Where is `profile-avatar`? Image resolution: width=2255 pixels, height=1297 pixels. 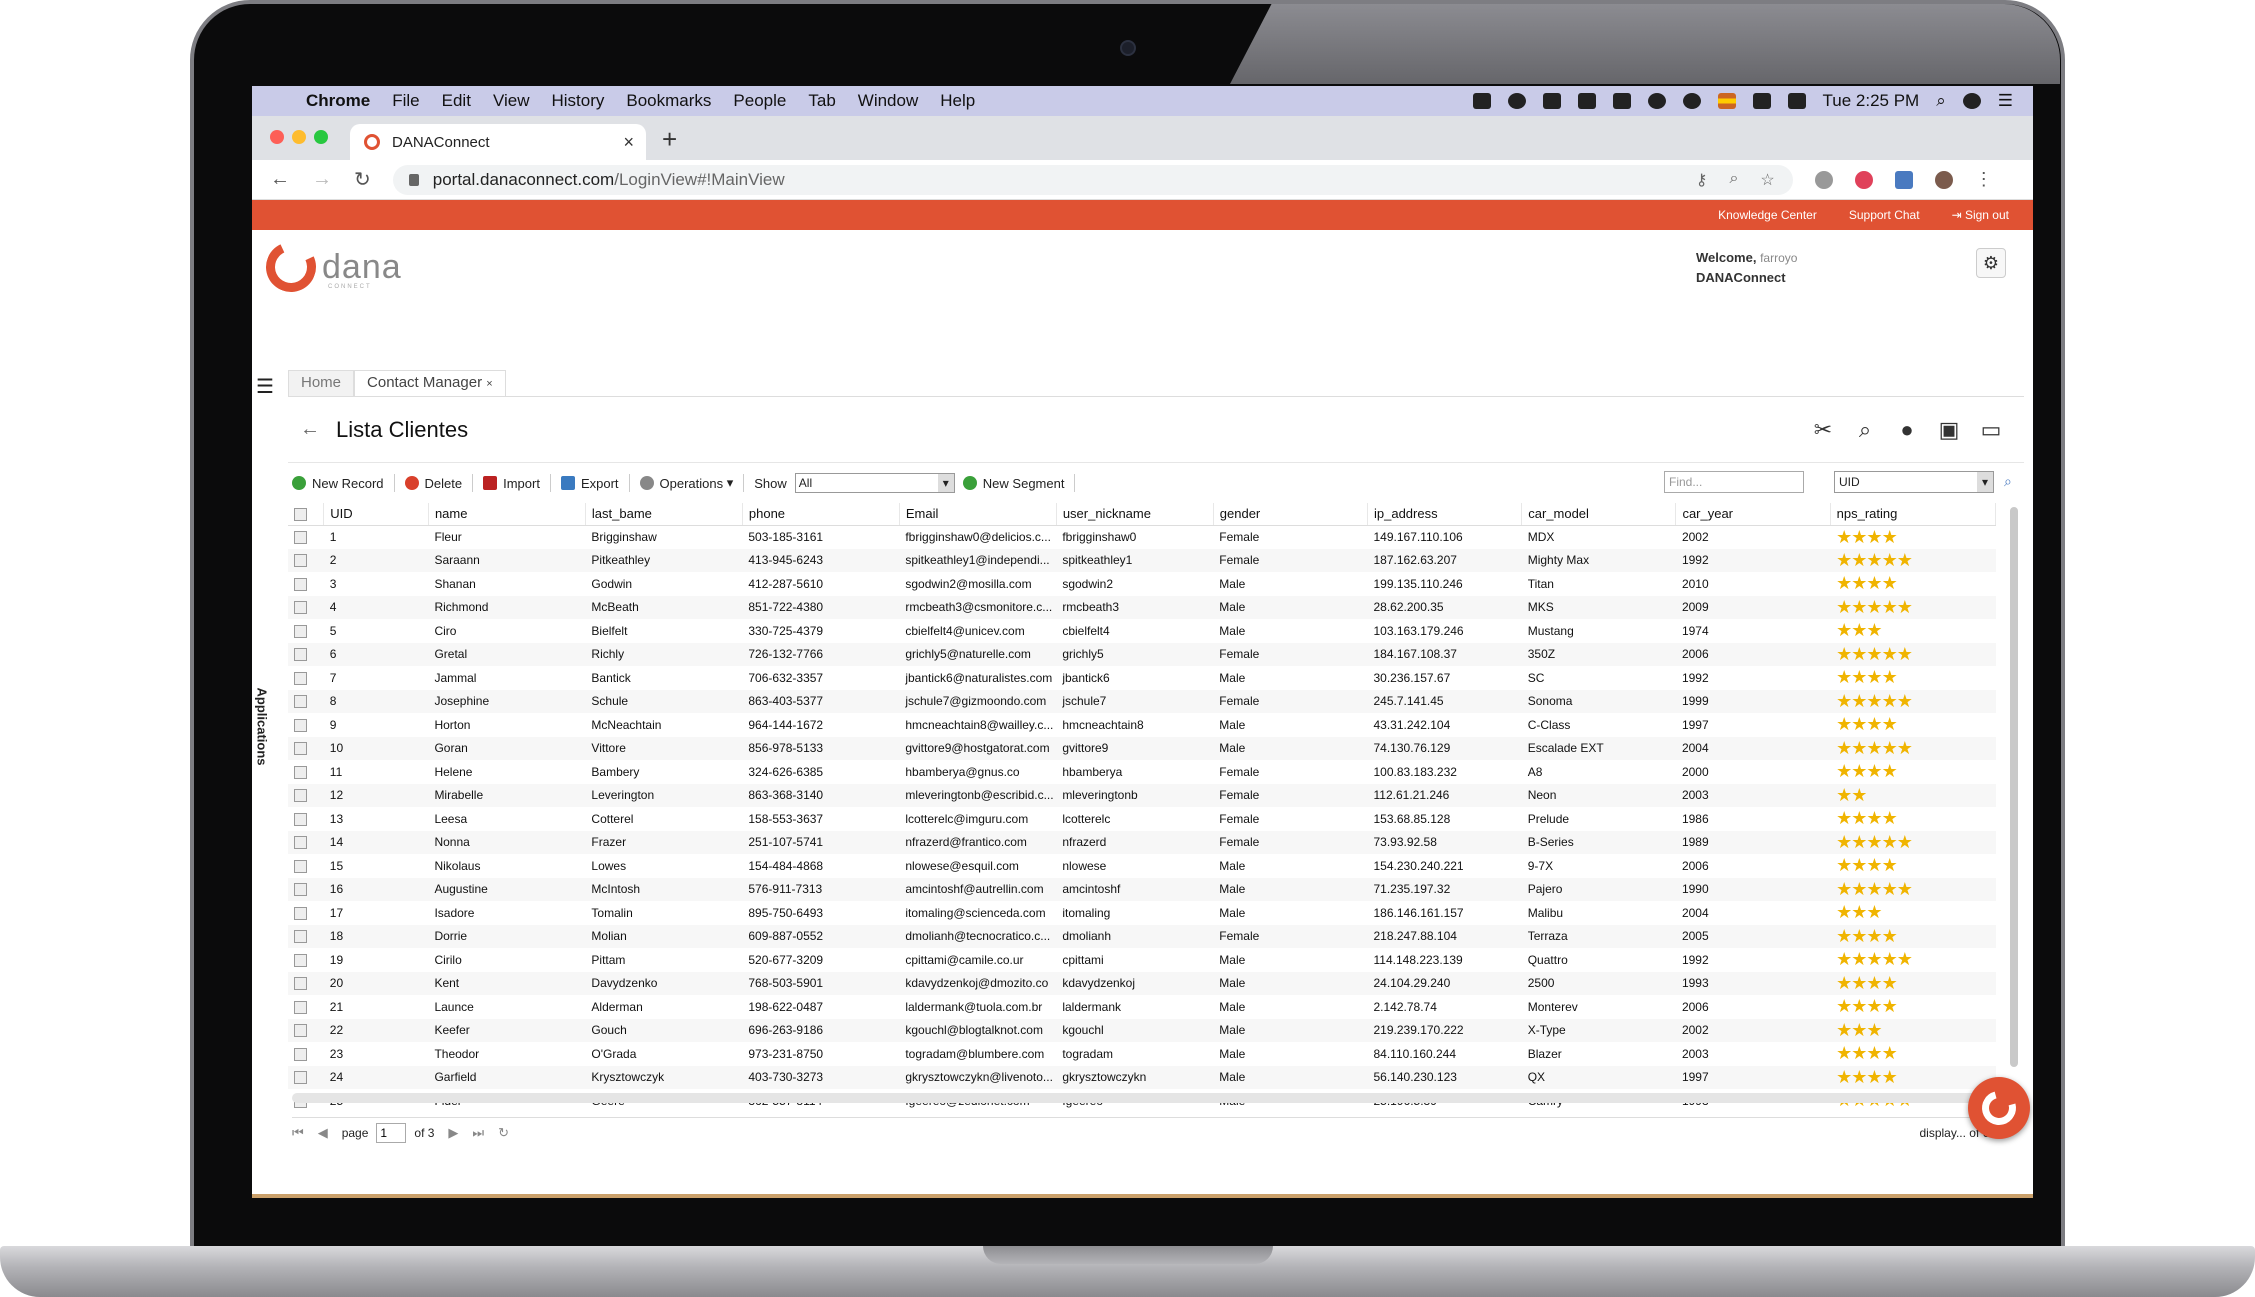 profile-avatar is located at coordinates (1943, 179).